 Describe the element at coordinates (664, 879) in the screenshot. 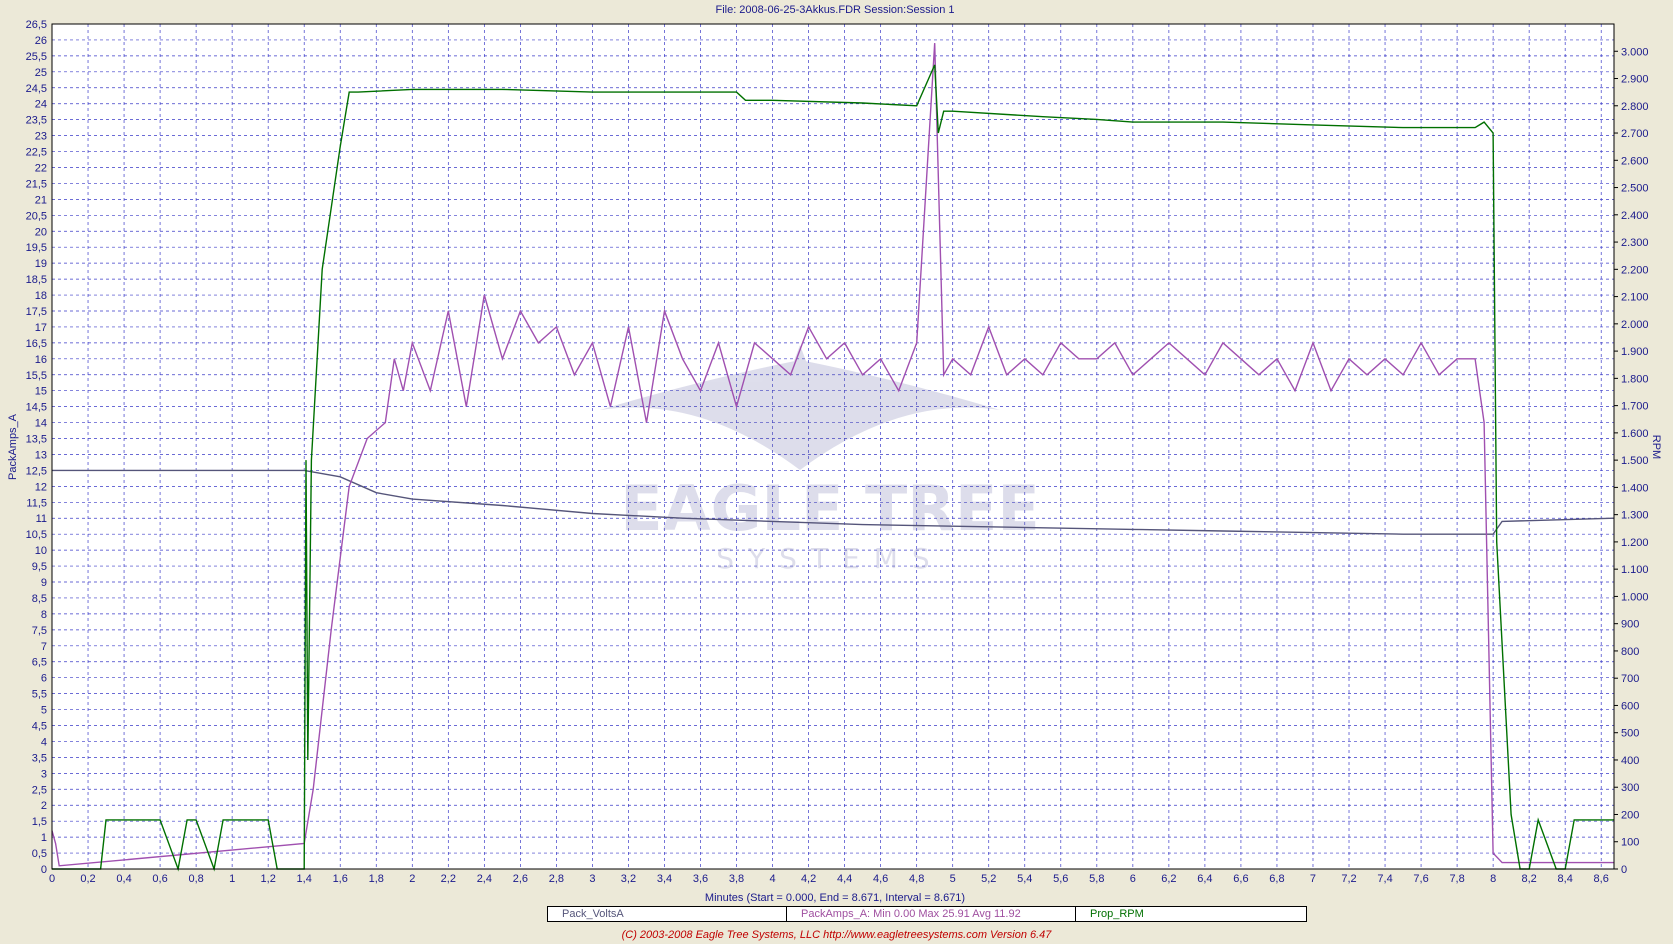

I see `x-tick-label: 3,4` at that location.